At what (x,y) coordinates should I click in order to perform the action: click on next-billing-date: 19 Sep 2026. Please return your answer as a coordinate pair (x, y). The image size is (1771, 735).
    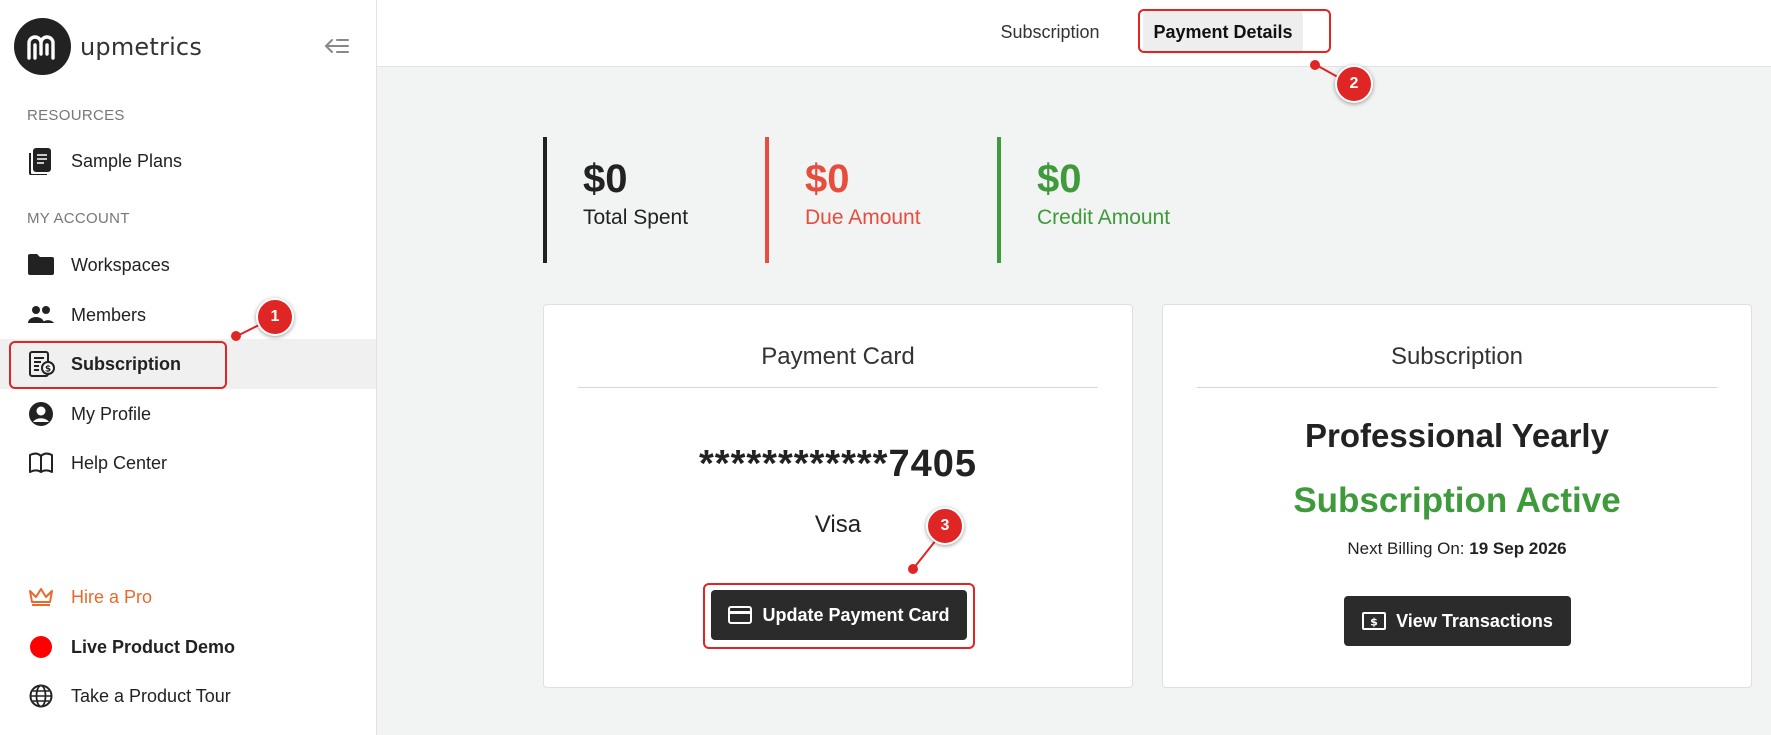
    Looking at the image, I should click on (1518, 548).